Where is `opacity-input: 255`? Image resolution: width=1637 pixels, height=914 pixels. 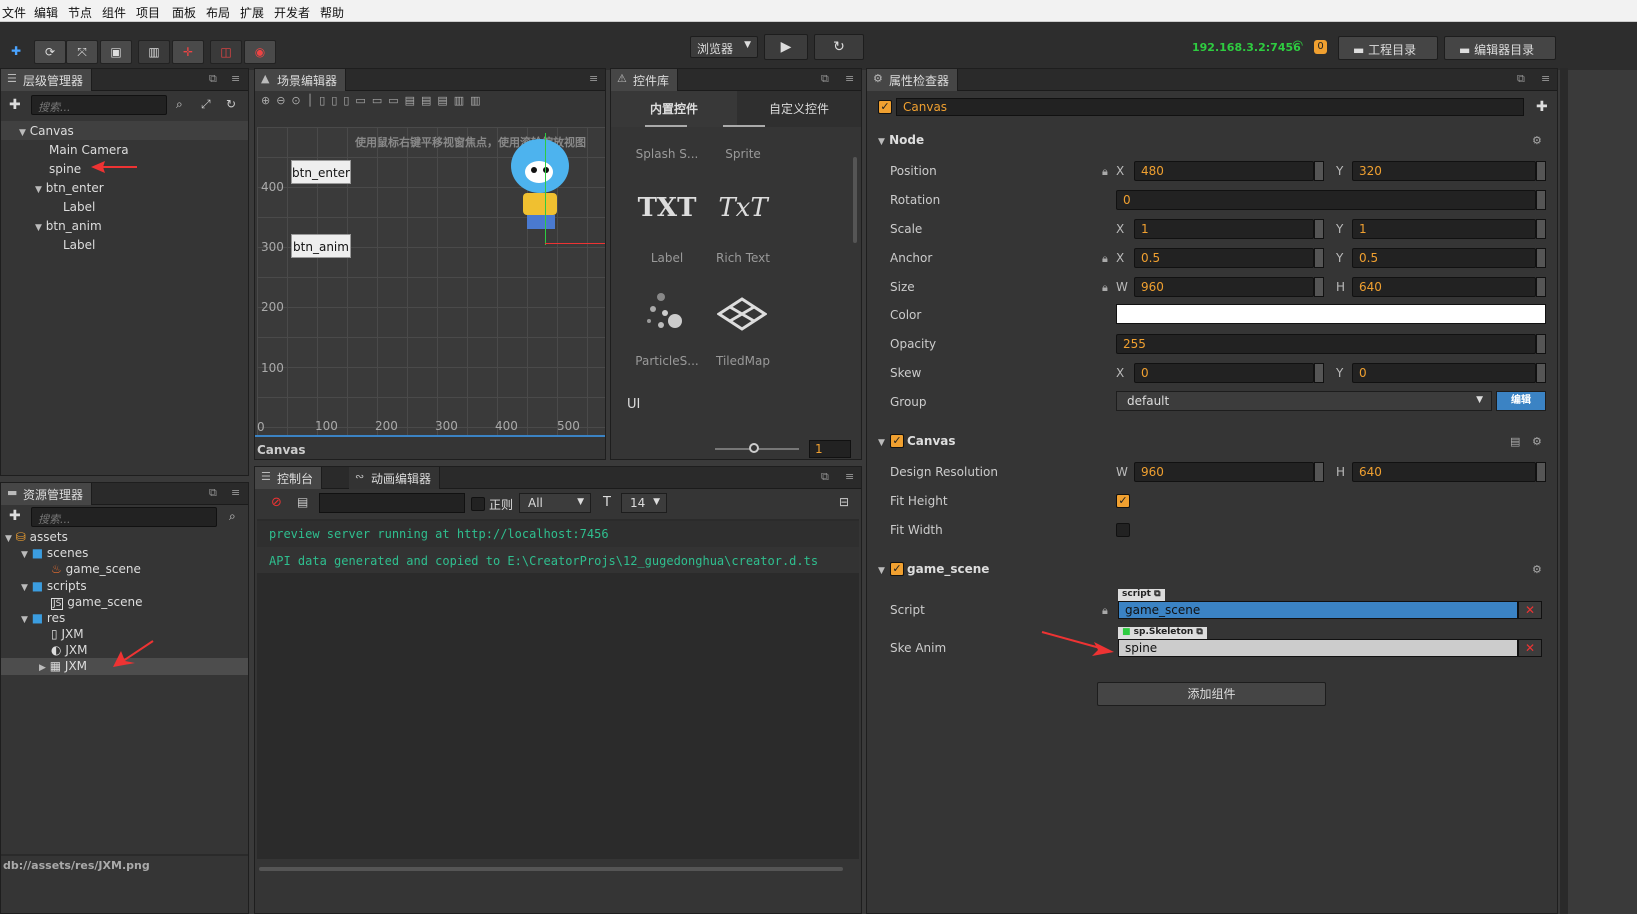 opacity-input: 255 is located at coordinates (1326, 344).